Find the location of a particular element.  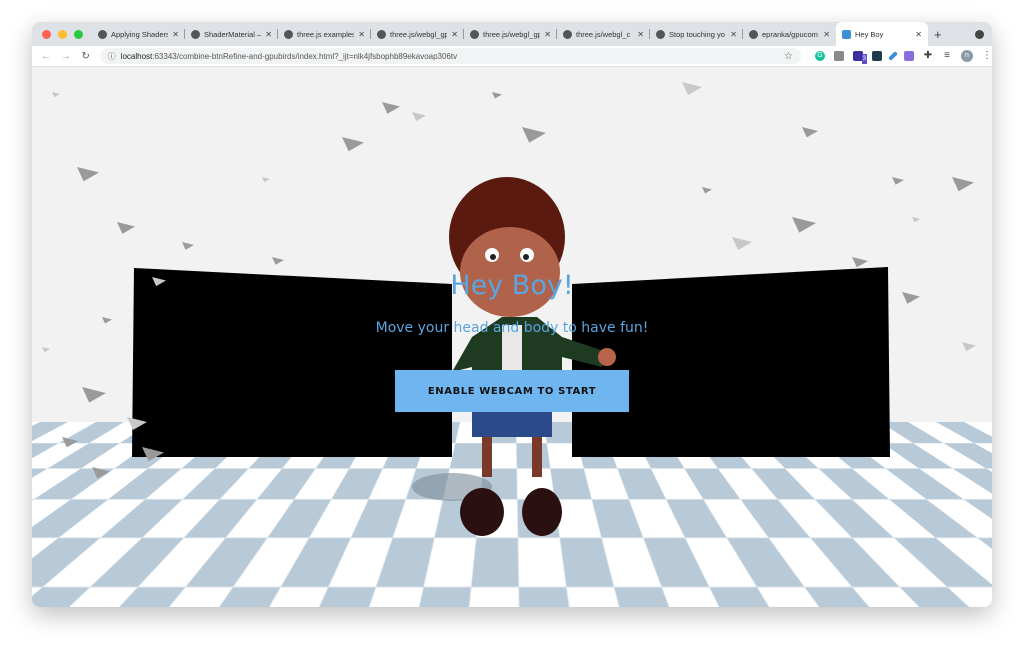

back-icon: ← is located at coordinates (46, 56).